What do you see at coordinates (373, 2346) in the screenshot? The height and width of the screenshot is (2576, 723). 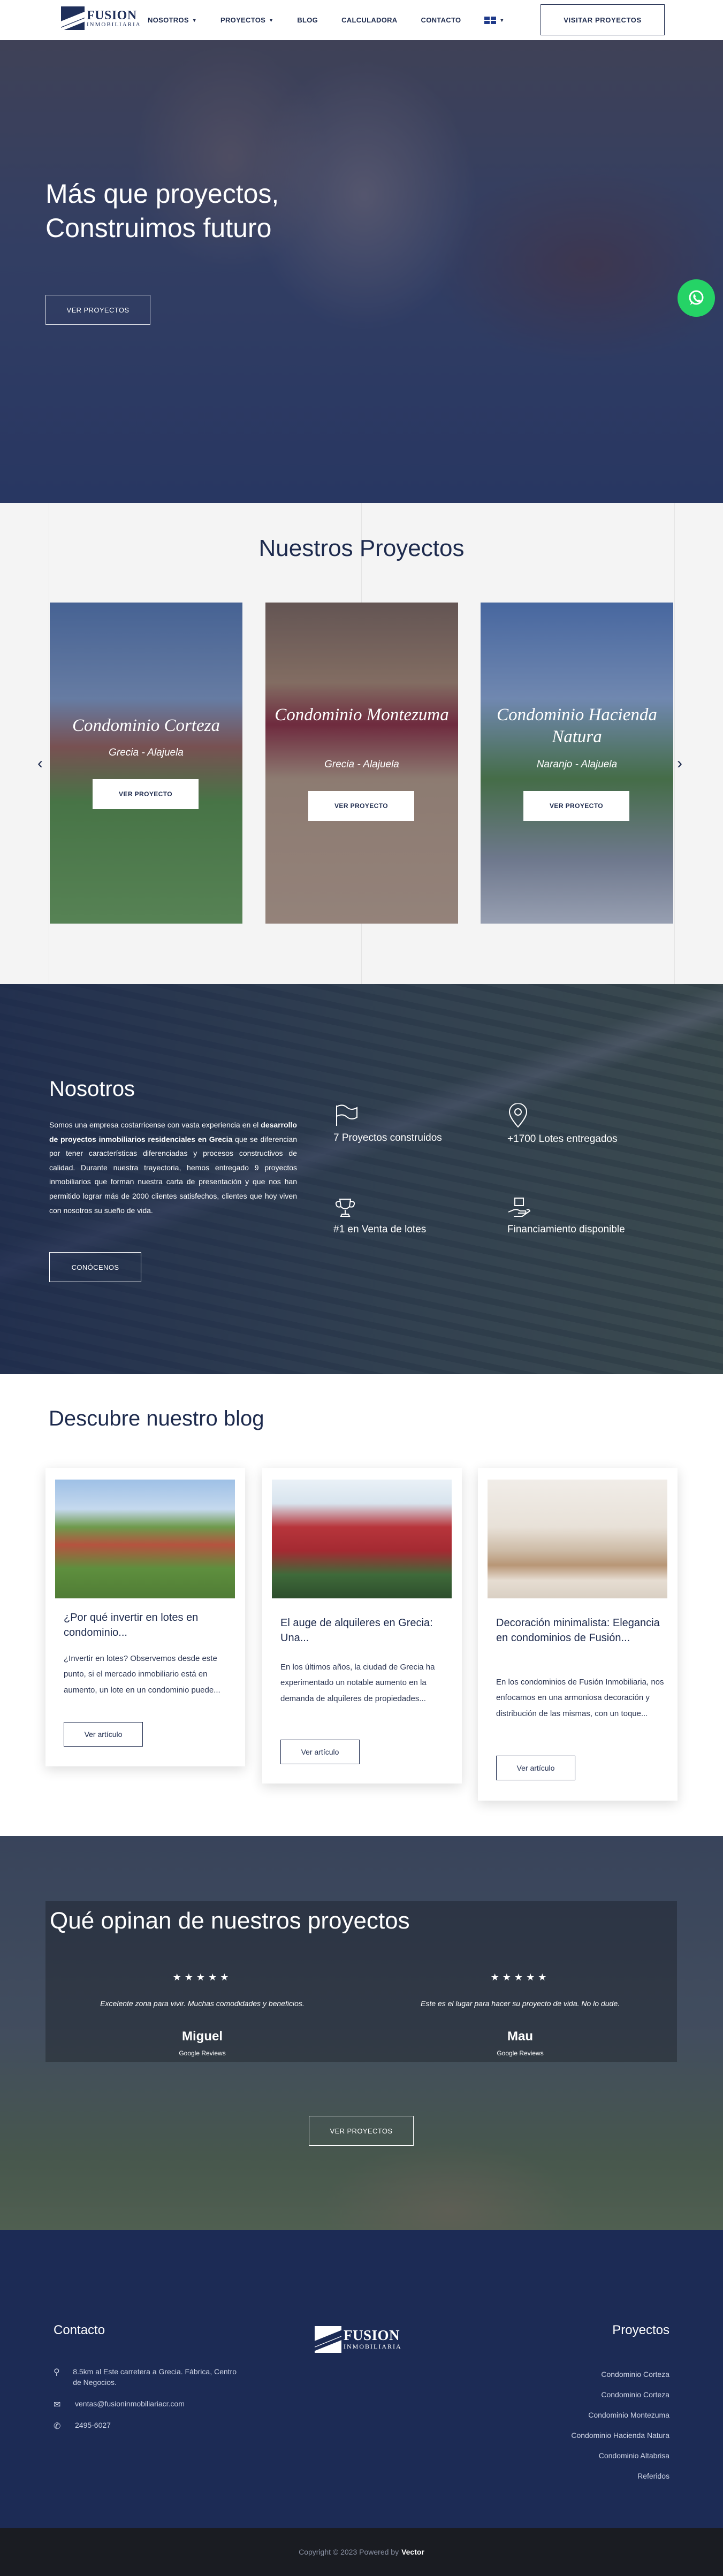 I see `footer-logo-line2: INMOBILIARIA` at bounding box center [373, 2346].